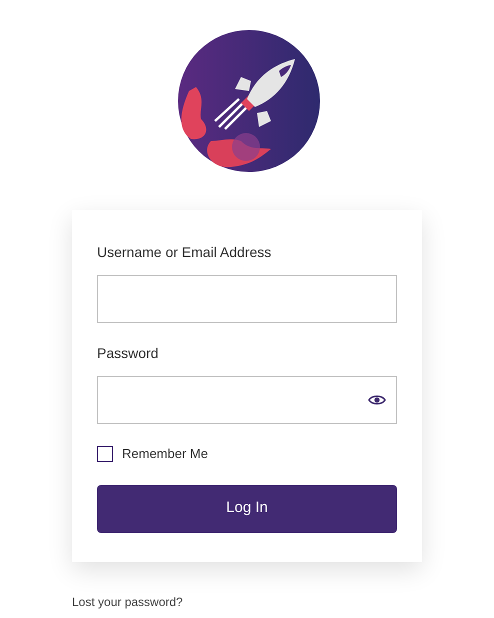  Describe the element at coordinates (128, 353) in the screenshot. I see `password-label: Password` at that location.